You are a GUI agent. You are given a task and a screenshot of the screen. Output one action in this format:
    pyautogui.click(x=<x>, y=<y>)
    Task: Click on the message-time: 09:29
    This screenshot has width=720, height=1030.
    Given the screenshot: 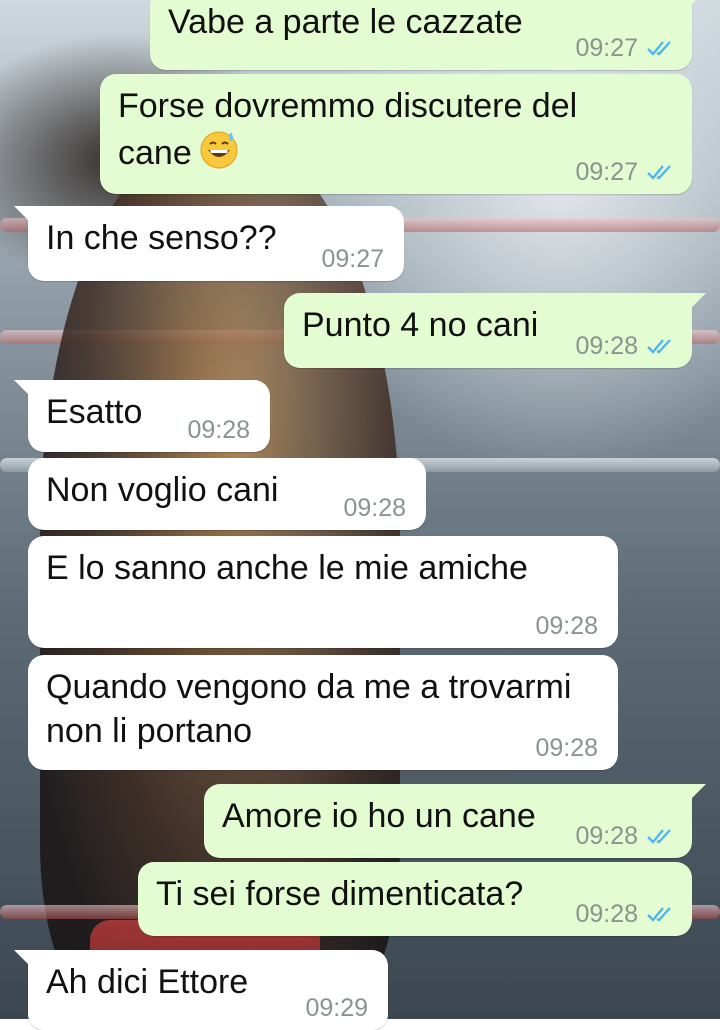 What is the action you would take?
    pyautogui.click(x=336, y=1008)
    